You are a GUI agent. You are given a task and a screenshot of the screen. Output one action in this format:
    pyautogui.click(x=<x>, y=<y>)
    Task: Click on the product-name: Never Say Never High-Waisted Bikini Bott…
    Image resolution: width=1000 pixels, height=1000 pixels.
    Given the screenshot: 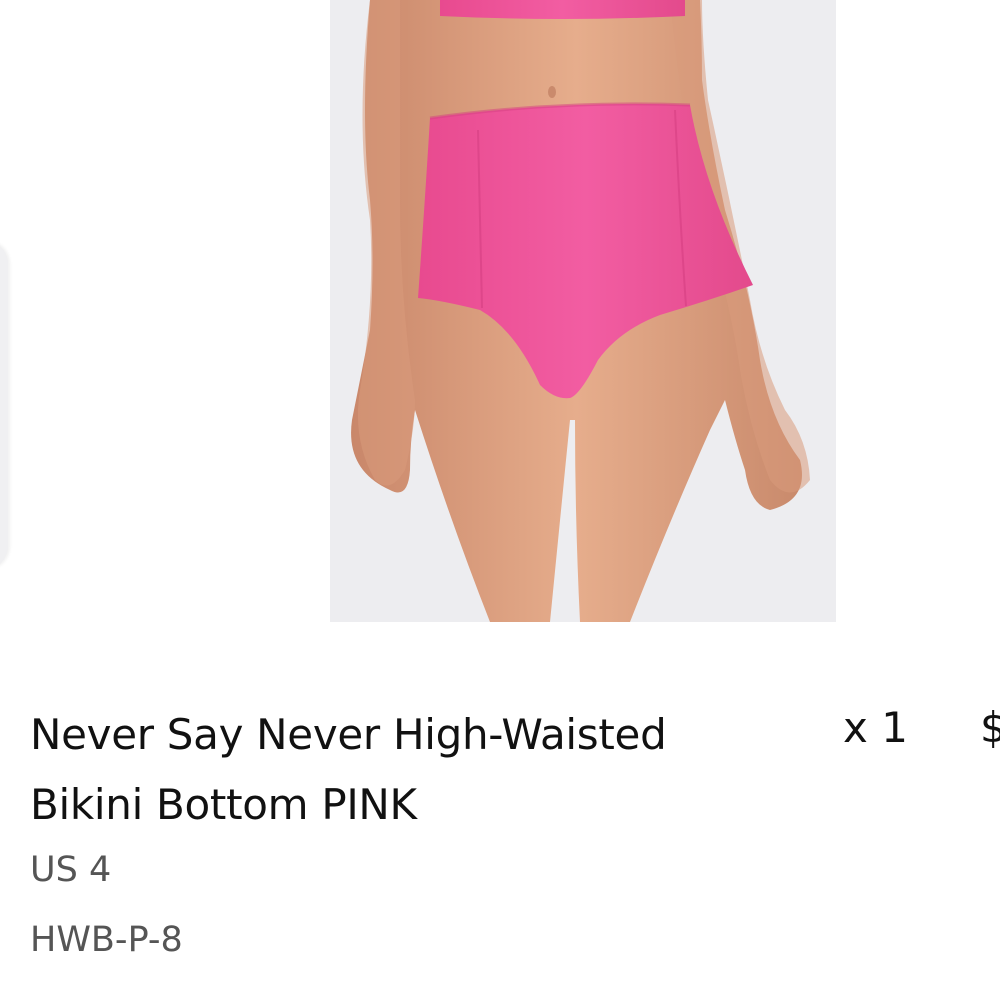 What is the action you would take?
    pyautogui.click(x=370, y=770)
    